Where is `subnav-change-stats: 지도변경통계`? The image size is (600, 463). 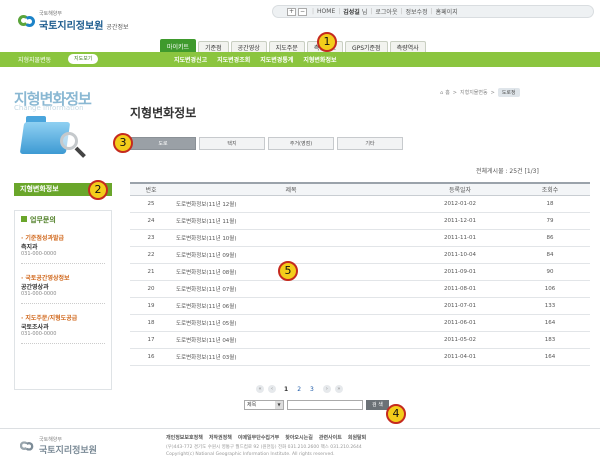
subnav-change-stats: 지도변경통계 is located at coordinates (276, 59).